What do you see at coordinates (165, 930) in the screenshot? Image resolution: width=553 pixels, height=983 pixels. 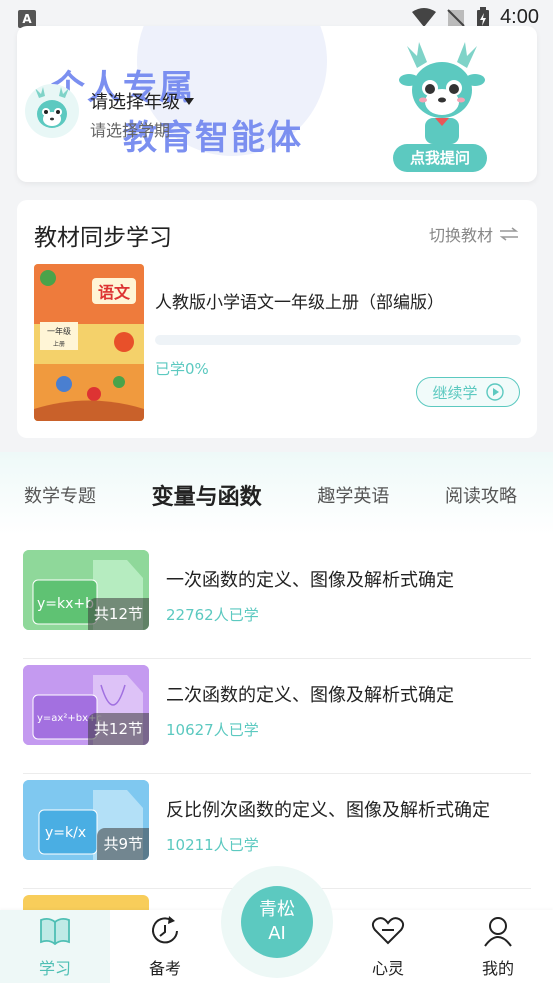 I see `refresh-clock-icon` at bounding box center [165, 930].